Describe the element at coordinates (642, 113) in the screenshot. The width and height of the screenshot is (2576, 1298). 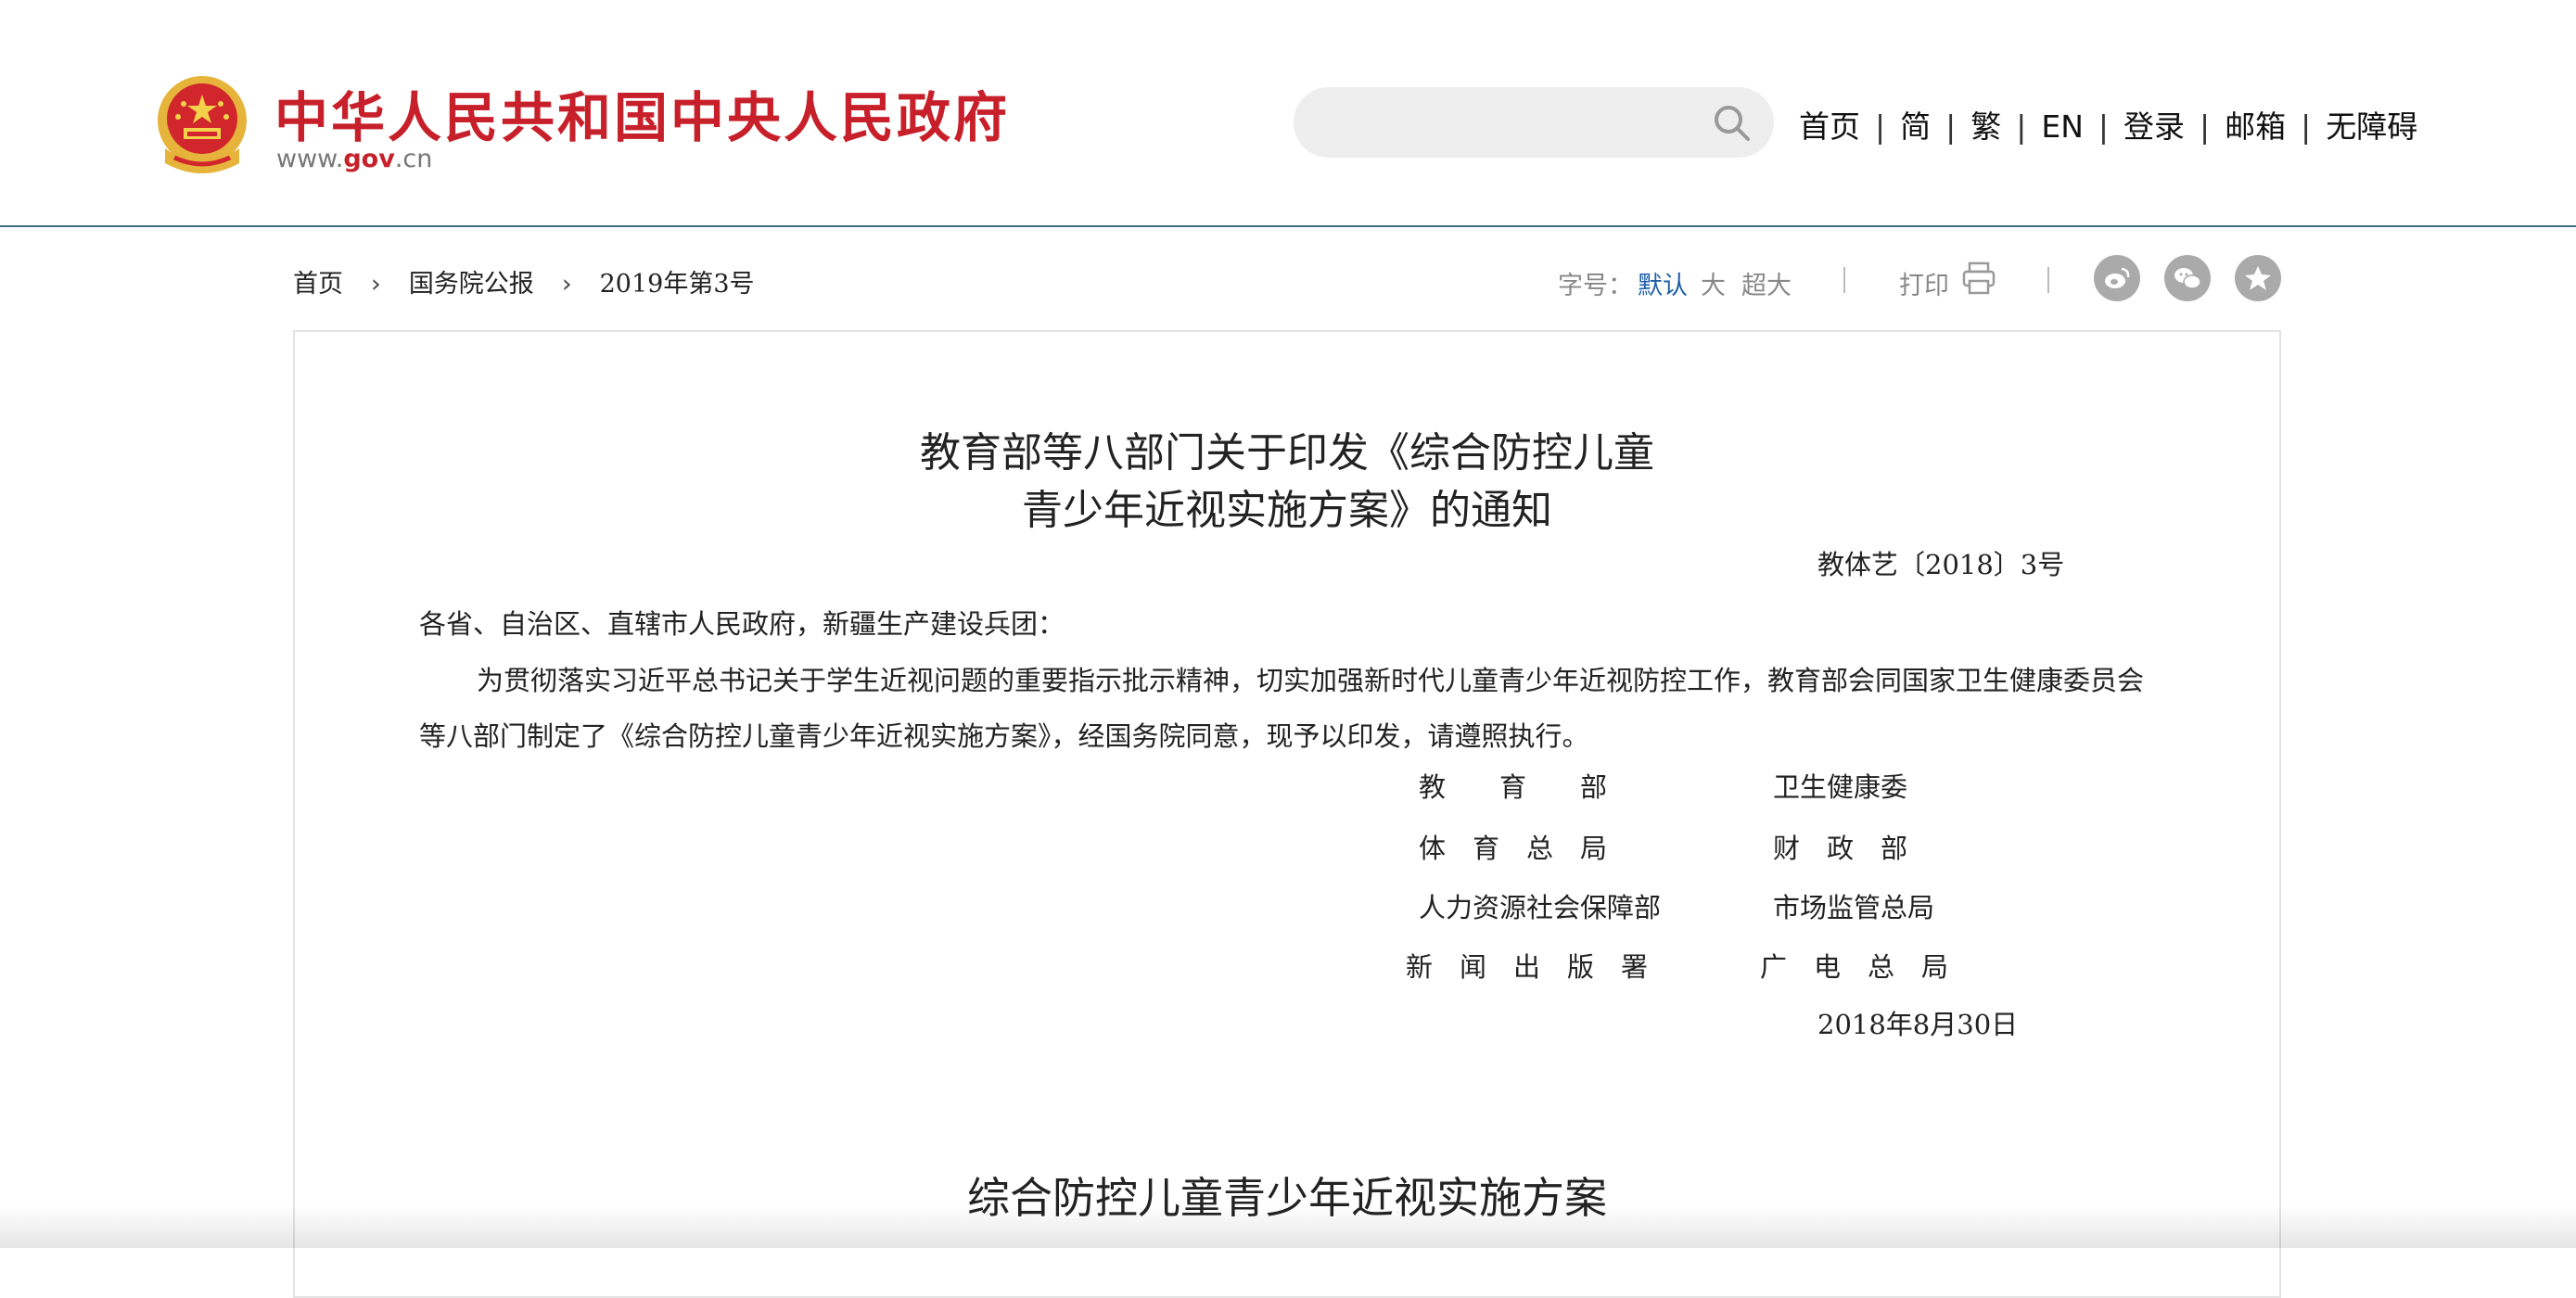
I see `site-title: 中华人民共和国中央人民政府` at that location.